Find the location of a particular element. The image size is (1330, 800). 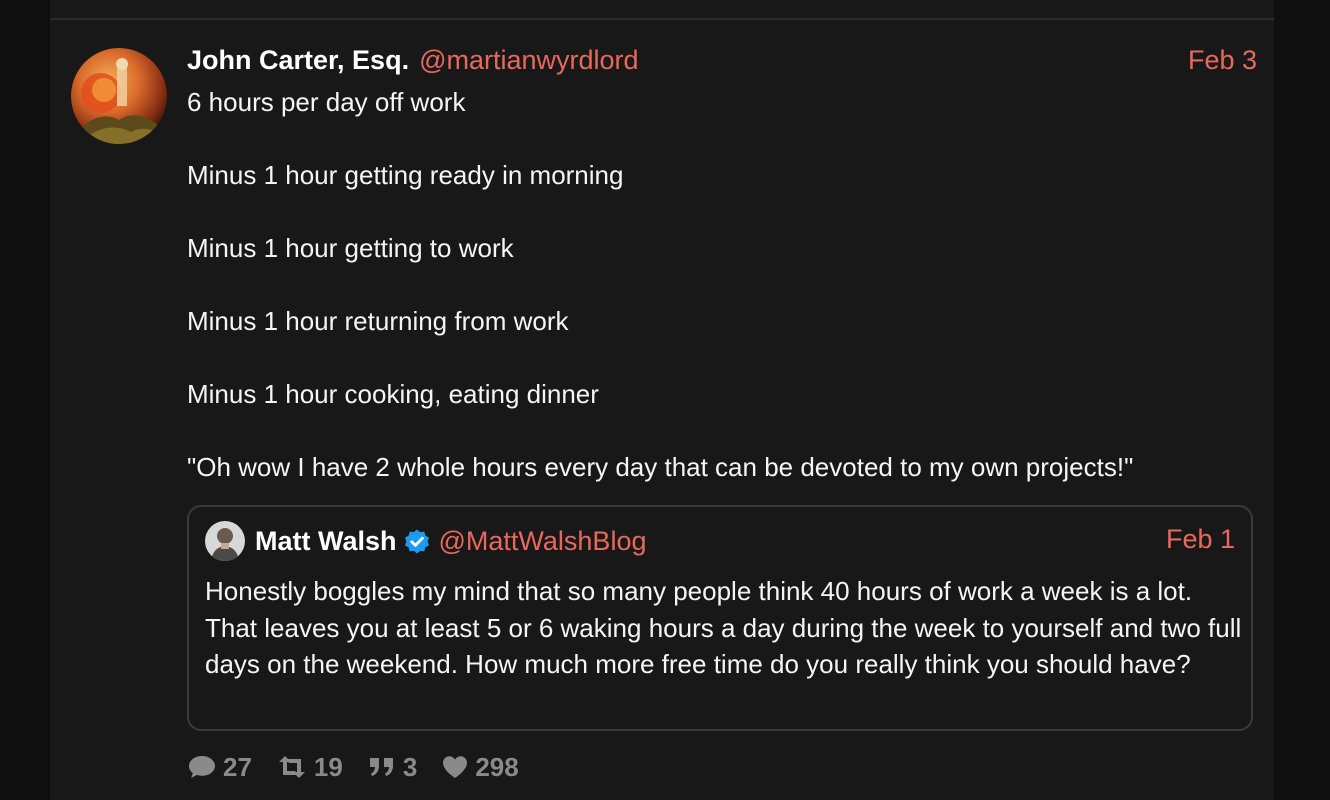

author-avatar is located at coordinates (119, 96).